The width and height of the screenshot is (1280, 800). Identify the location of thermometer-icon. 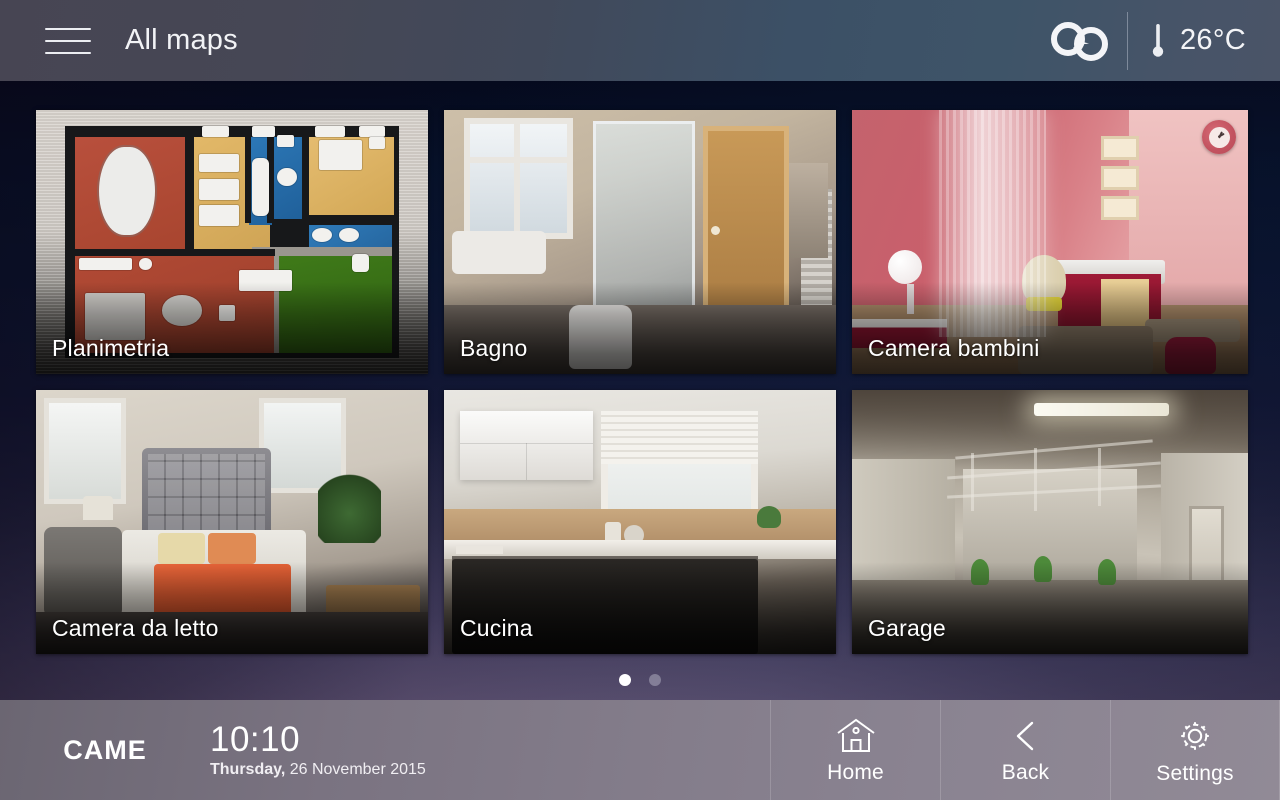
(1158, 40).